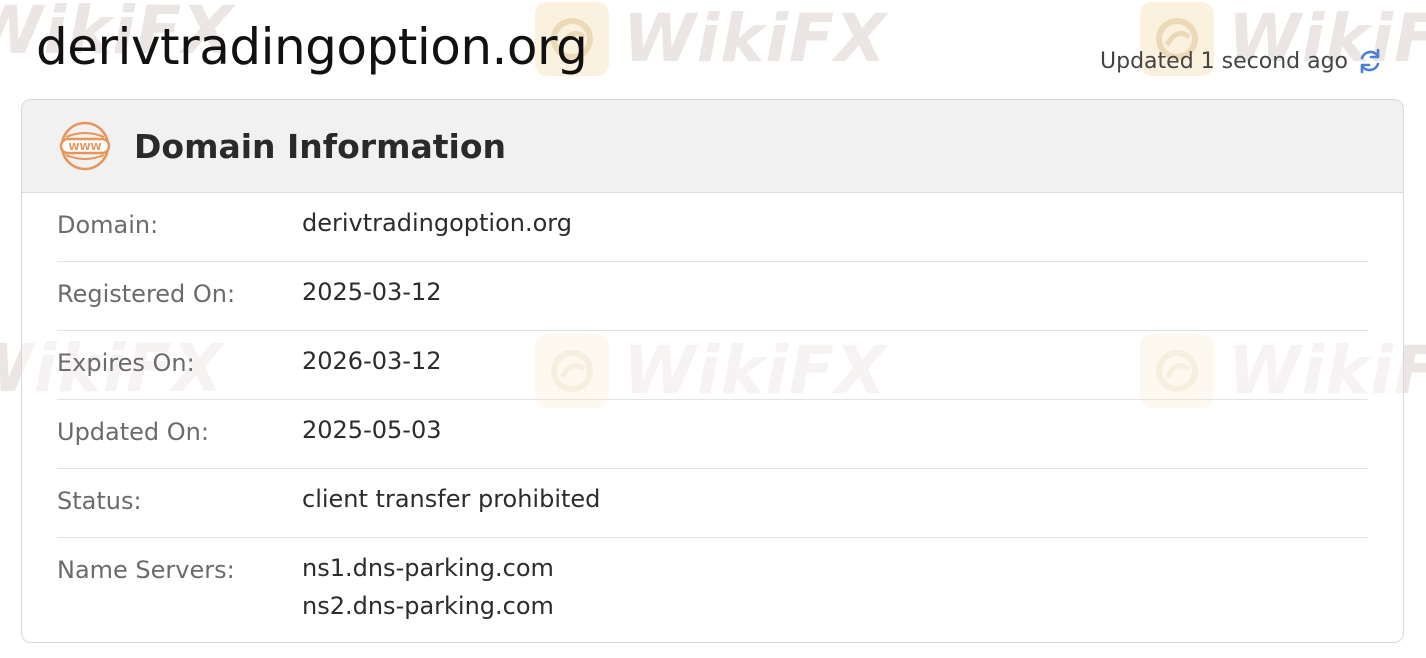  Describe the element at coordinates (428, 606) in the screenshot. I see `name-server: ns2.dns-parking.com` at that location.